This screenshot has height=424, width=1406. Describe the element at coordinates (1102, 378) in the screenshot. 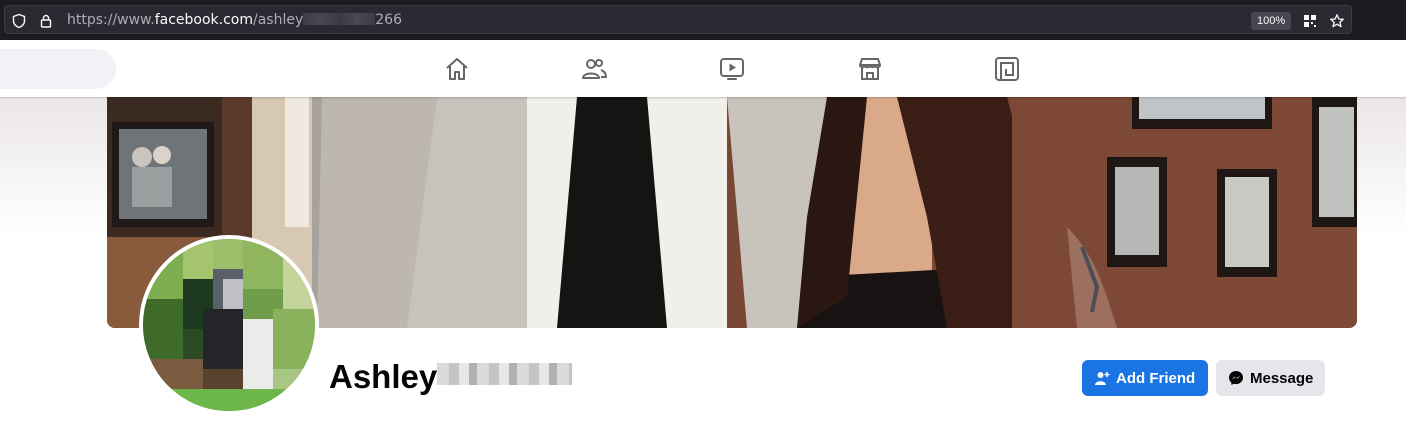

I see `add-friend-icon` at that location.